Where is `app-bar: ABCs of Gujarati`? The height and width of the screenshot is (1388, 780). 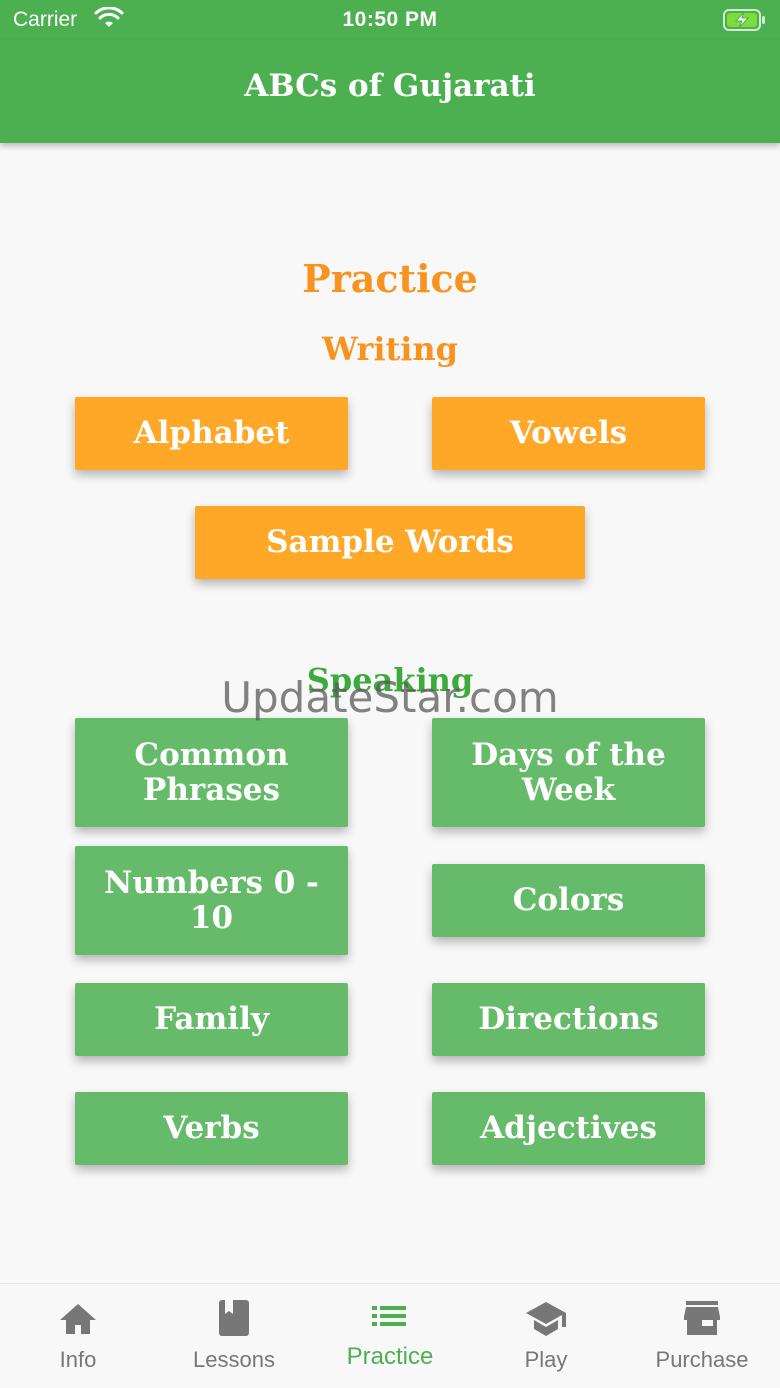 app-bar: ABCs of Gujarati is located at coordinates (390, 91).